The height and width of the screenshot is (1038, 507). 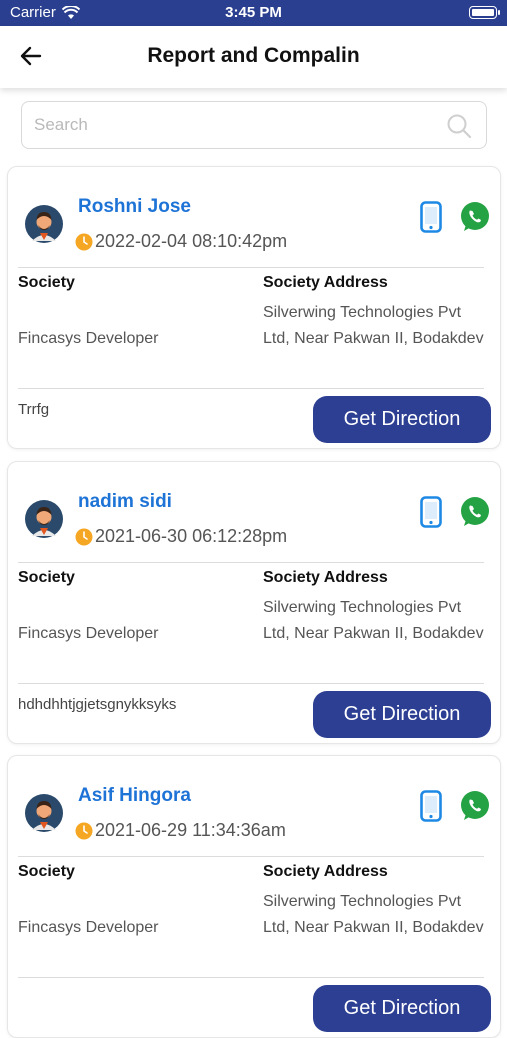 I want to click on report-description: hdhdhhtjgjetsgnykksyks, so click(x=97, y=704).